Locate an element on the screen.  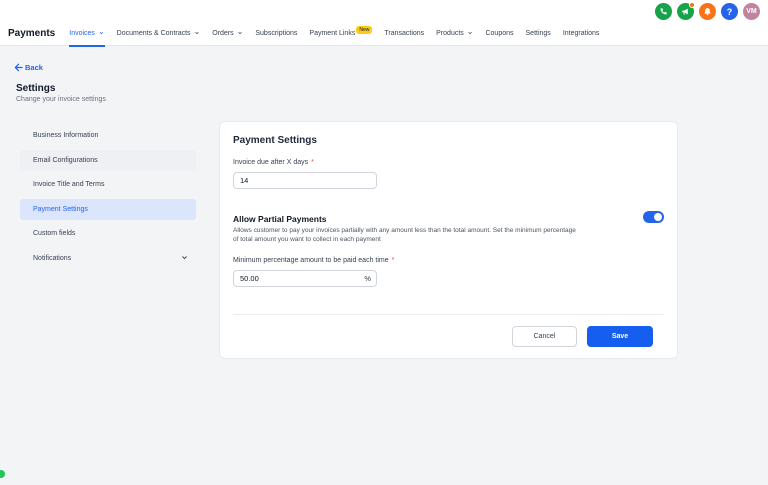
phone-icon is located at coordinates (663, 11).